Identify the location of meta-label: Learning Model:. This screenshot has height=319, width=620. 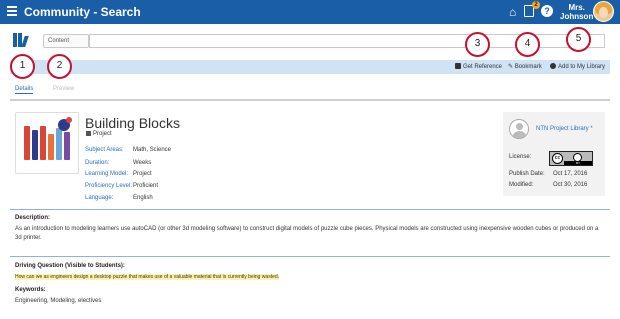
(107, 174).